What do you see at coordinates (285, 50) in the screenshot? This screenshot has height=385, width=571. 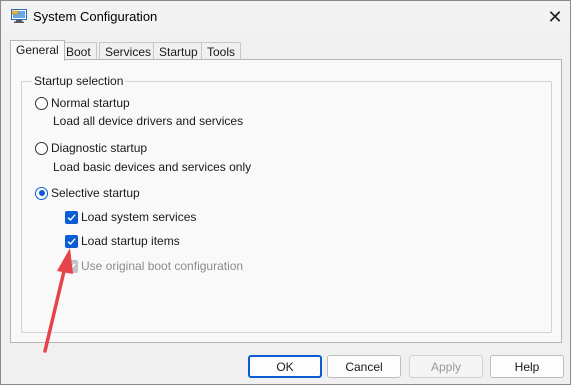 I see `tab-bar: General Boot Services Startup Tools` at bounding box center [285, 50].